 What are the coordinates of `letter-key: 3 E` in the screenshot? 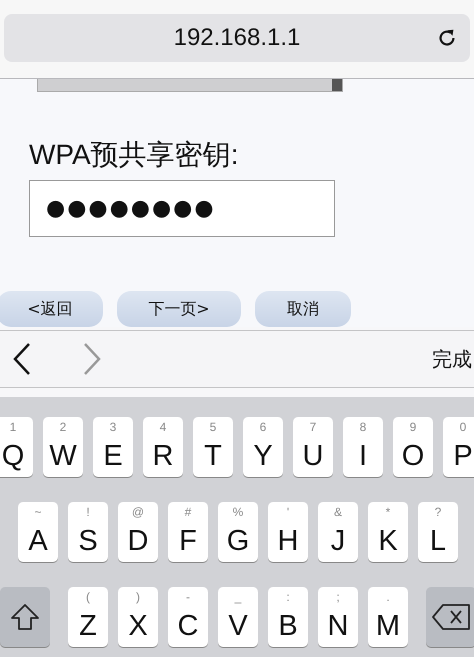 It's located at (113, 447).